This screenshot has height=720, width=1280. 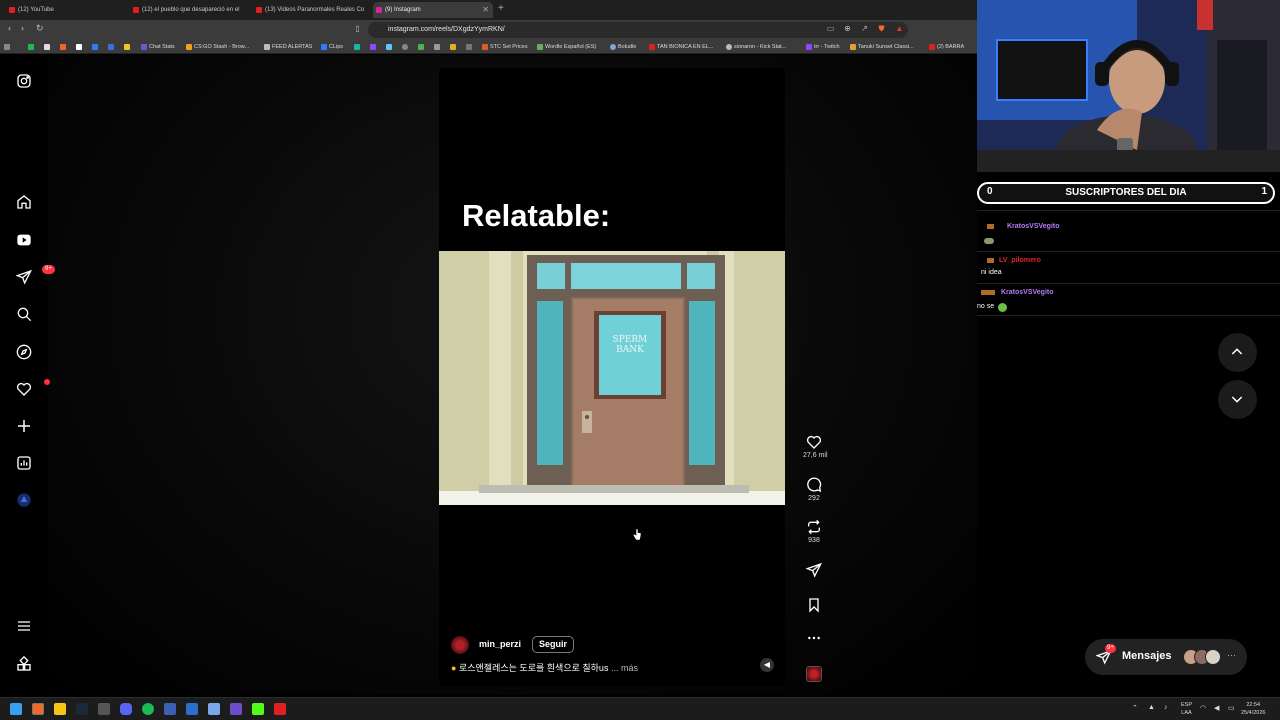 I want to click on like-button: 27,6 mil, so click(x=815, y=446).